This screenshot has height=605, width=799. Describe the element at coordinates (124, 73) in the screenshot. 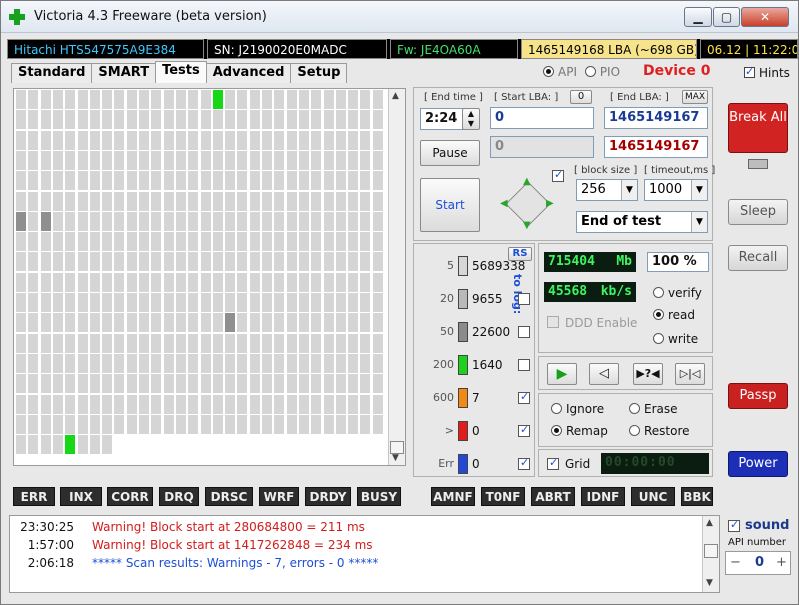

I see `tab-smart: SMART` at that location.